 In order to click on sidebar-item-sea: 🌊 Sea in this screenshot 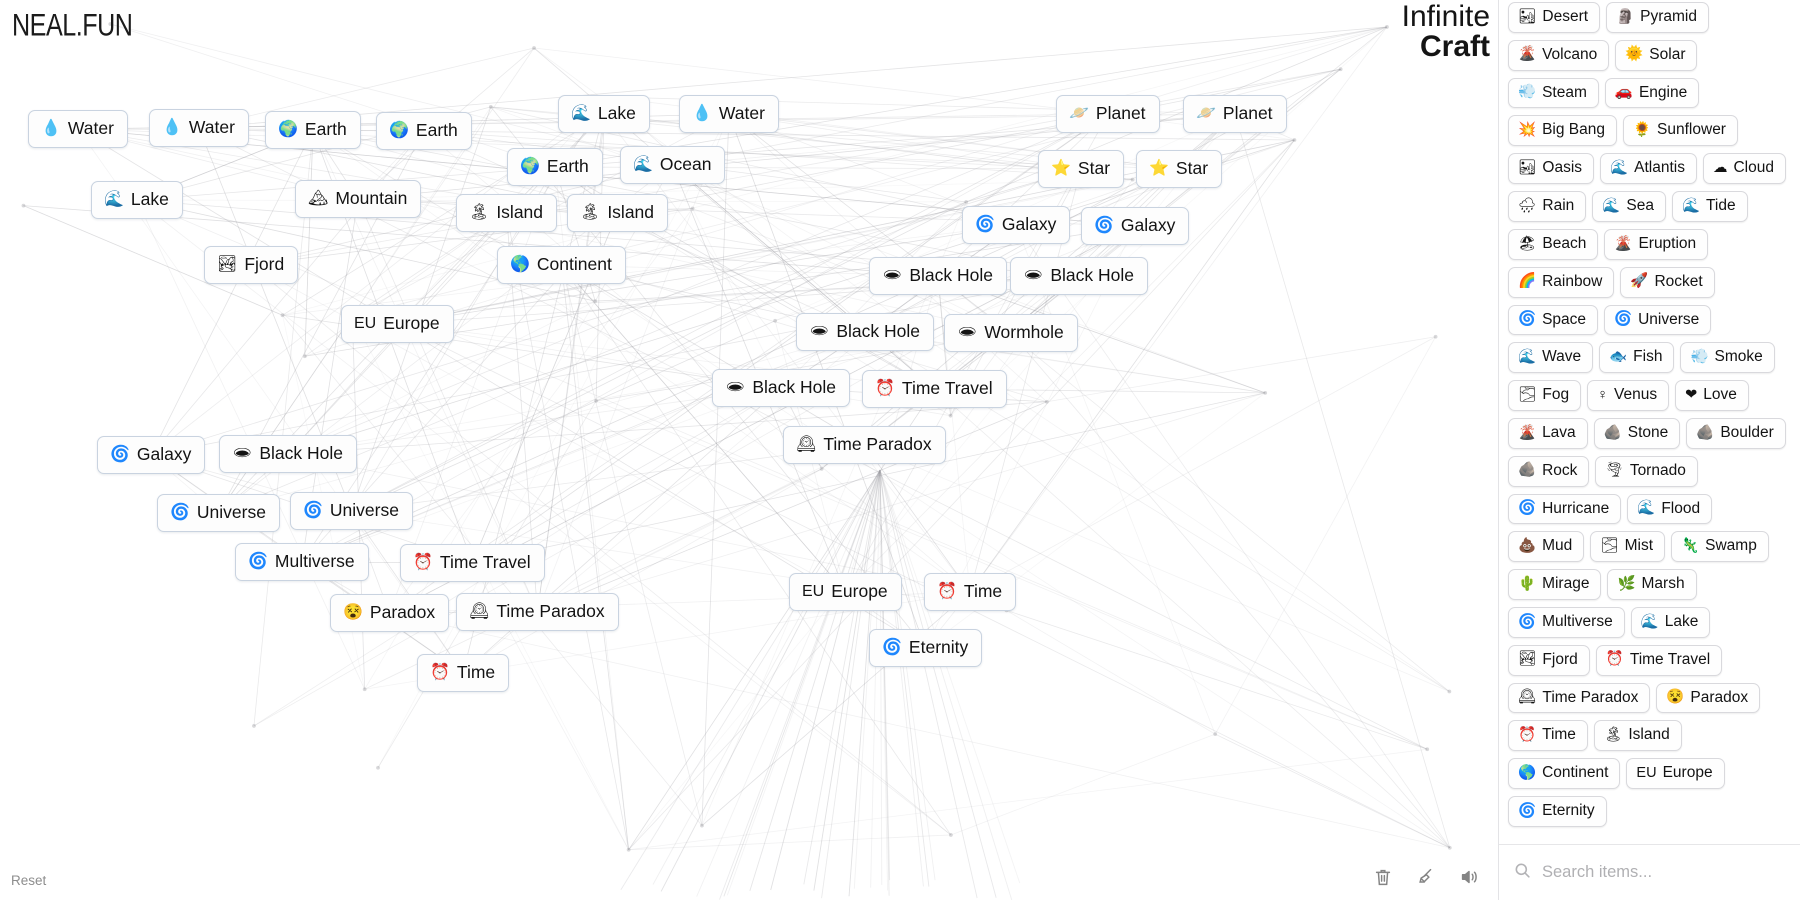, I will do `click(1629, 206)`.